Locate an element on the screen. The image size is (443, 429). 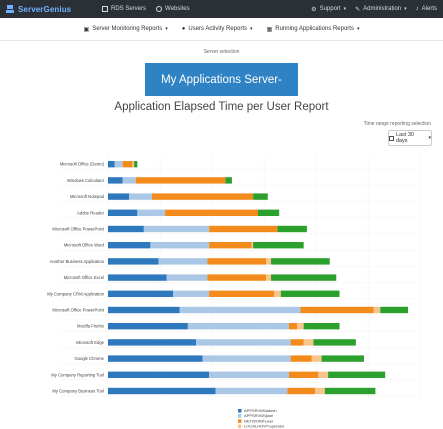
report-title: Application Elapsed Time per User Report is located at coordinates (221, 107).